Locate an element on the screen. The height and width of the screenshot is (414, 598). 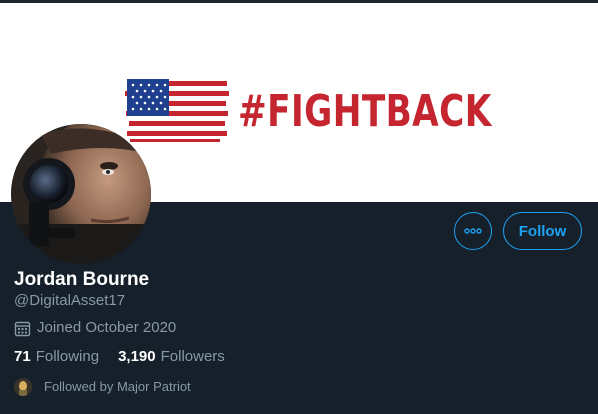
follow-stats: 71 Following 3,190 Followers is located at coordinates (119, 357).